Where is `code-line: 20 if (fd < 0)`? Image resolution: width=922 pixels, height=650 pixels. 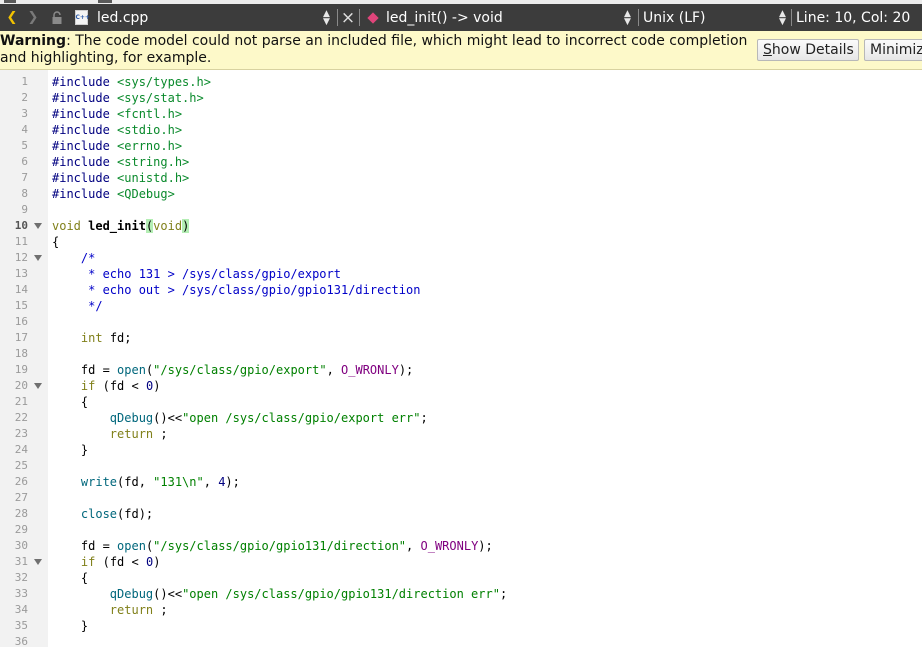 code-line: 20 if (fd < 0) is located at coordinates (461, 386).